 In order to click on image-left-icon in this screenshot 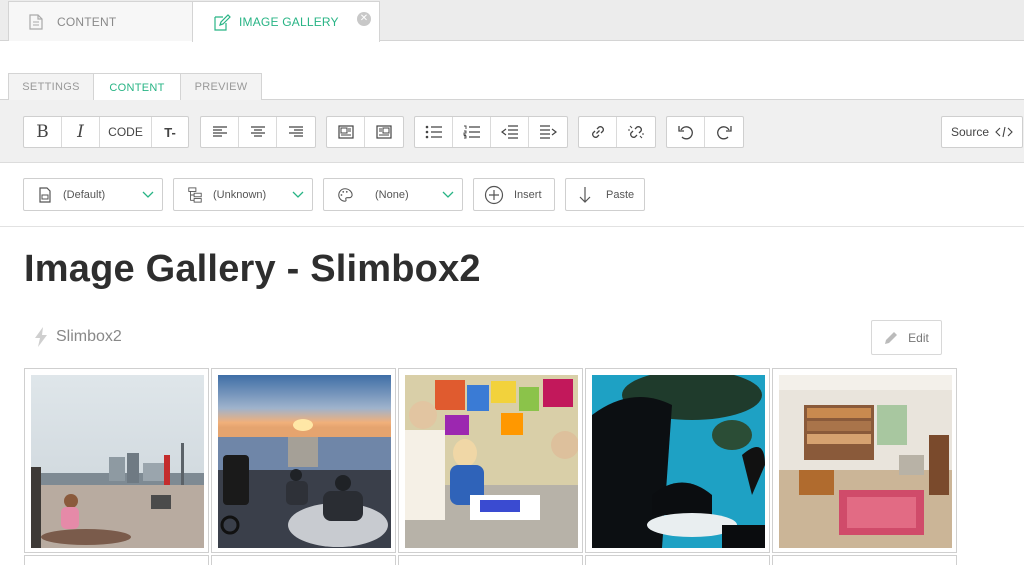, I will do `click(345, 132)`.